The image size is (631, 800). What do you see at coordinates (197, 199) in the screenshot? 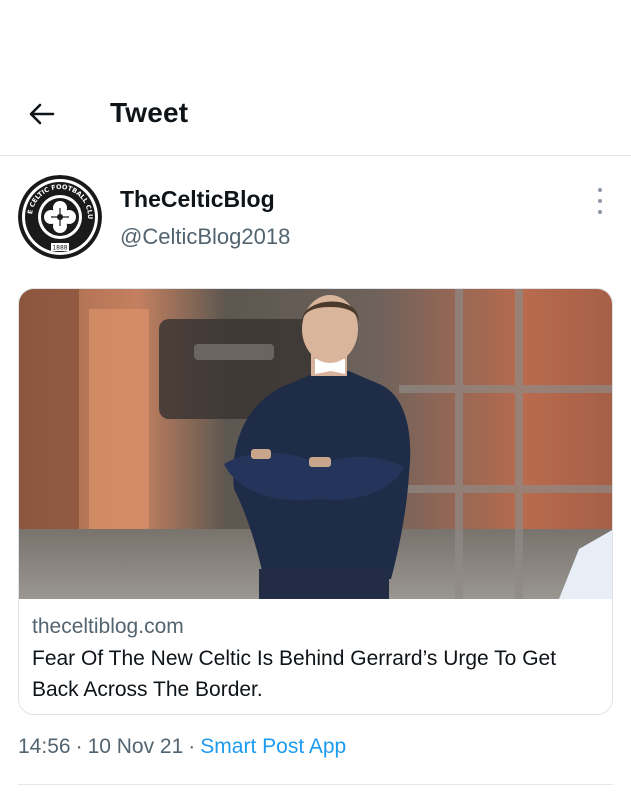
I see `author-display-name: TheCelticBlog` at bounding box center [197, 199].